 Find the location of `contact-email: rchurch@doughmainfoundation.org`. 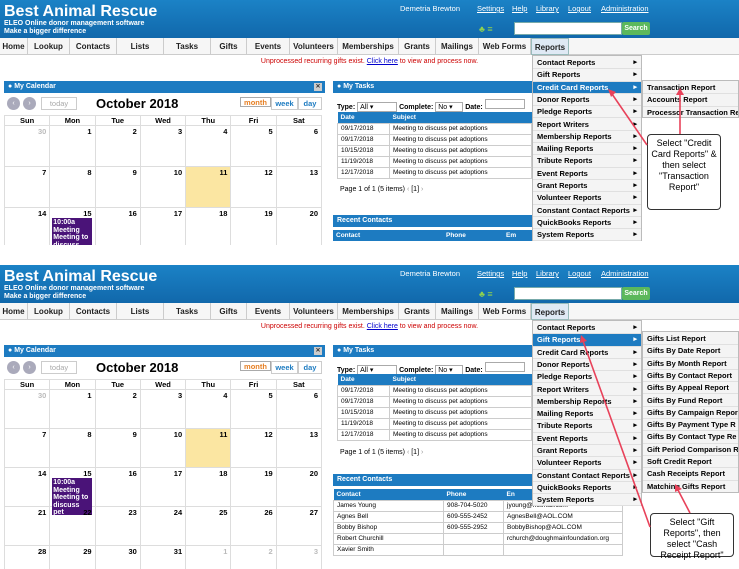

contact-email: rchurch@doughmainfoundation.org is located at coordinates (563, 538).